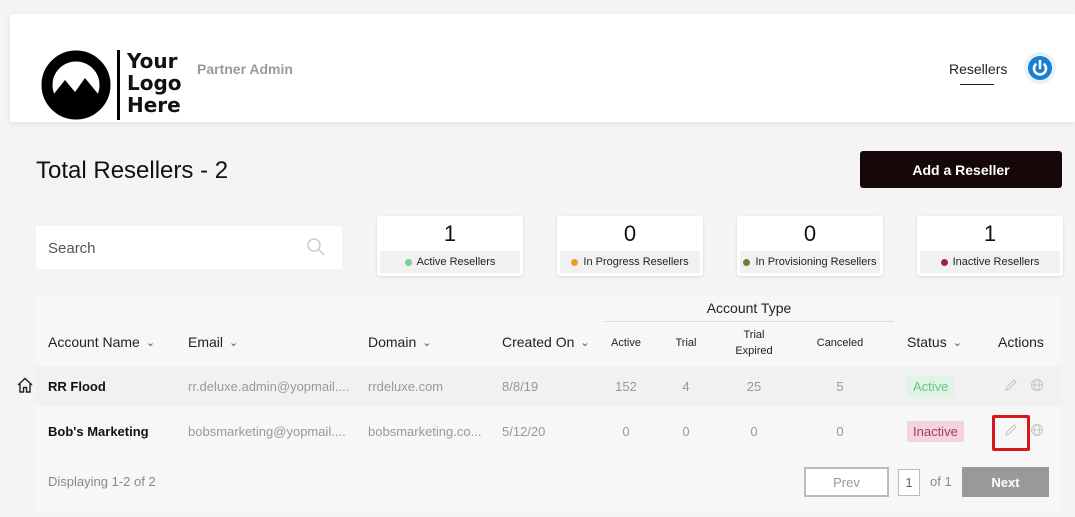  I want to click on logo-text: Your Logo Here, so click(154, 83).